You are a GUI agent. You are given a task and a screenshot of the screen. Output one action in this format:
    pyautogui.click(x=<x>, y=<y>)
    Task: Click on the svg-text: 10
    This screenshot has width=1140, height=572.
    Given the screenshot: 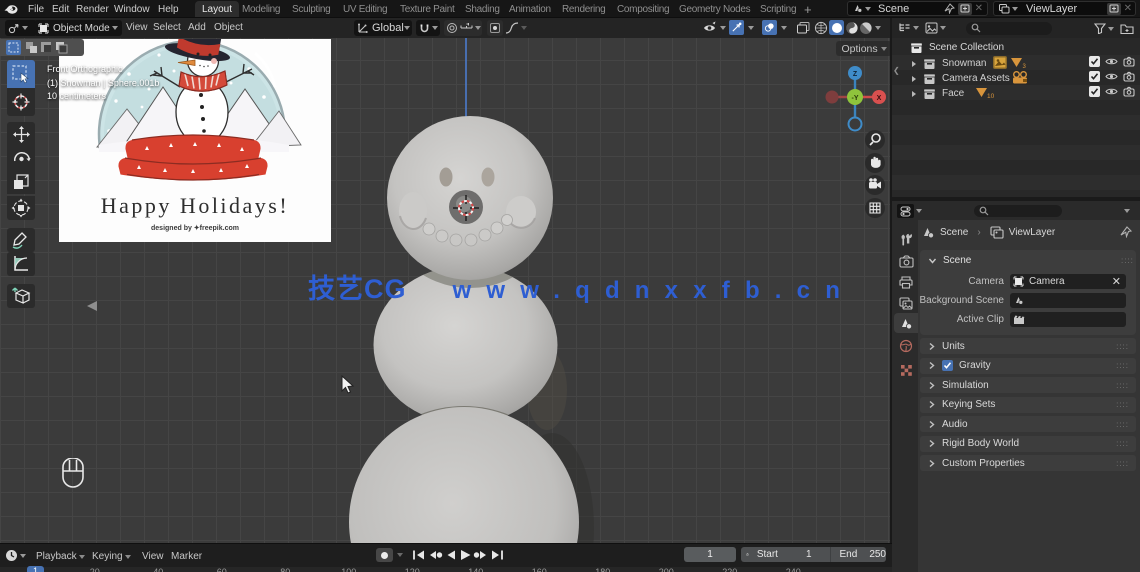 What is the action you would take?
    pyautogui.click(x=991, y=96)
    